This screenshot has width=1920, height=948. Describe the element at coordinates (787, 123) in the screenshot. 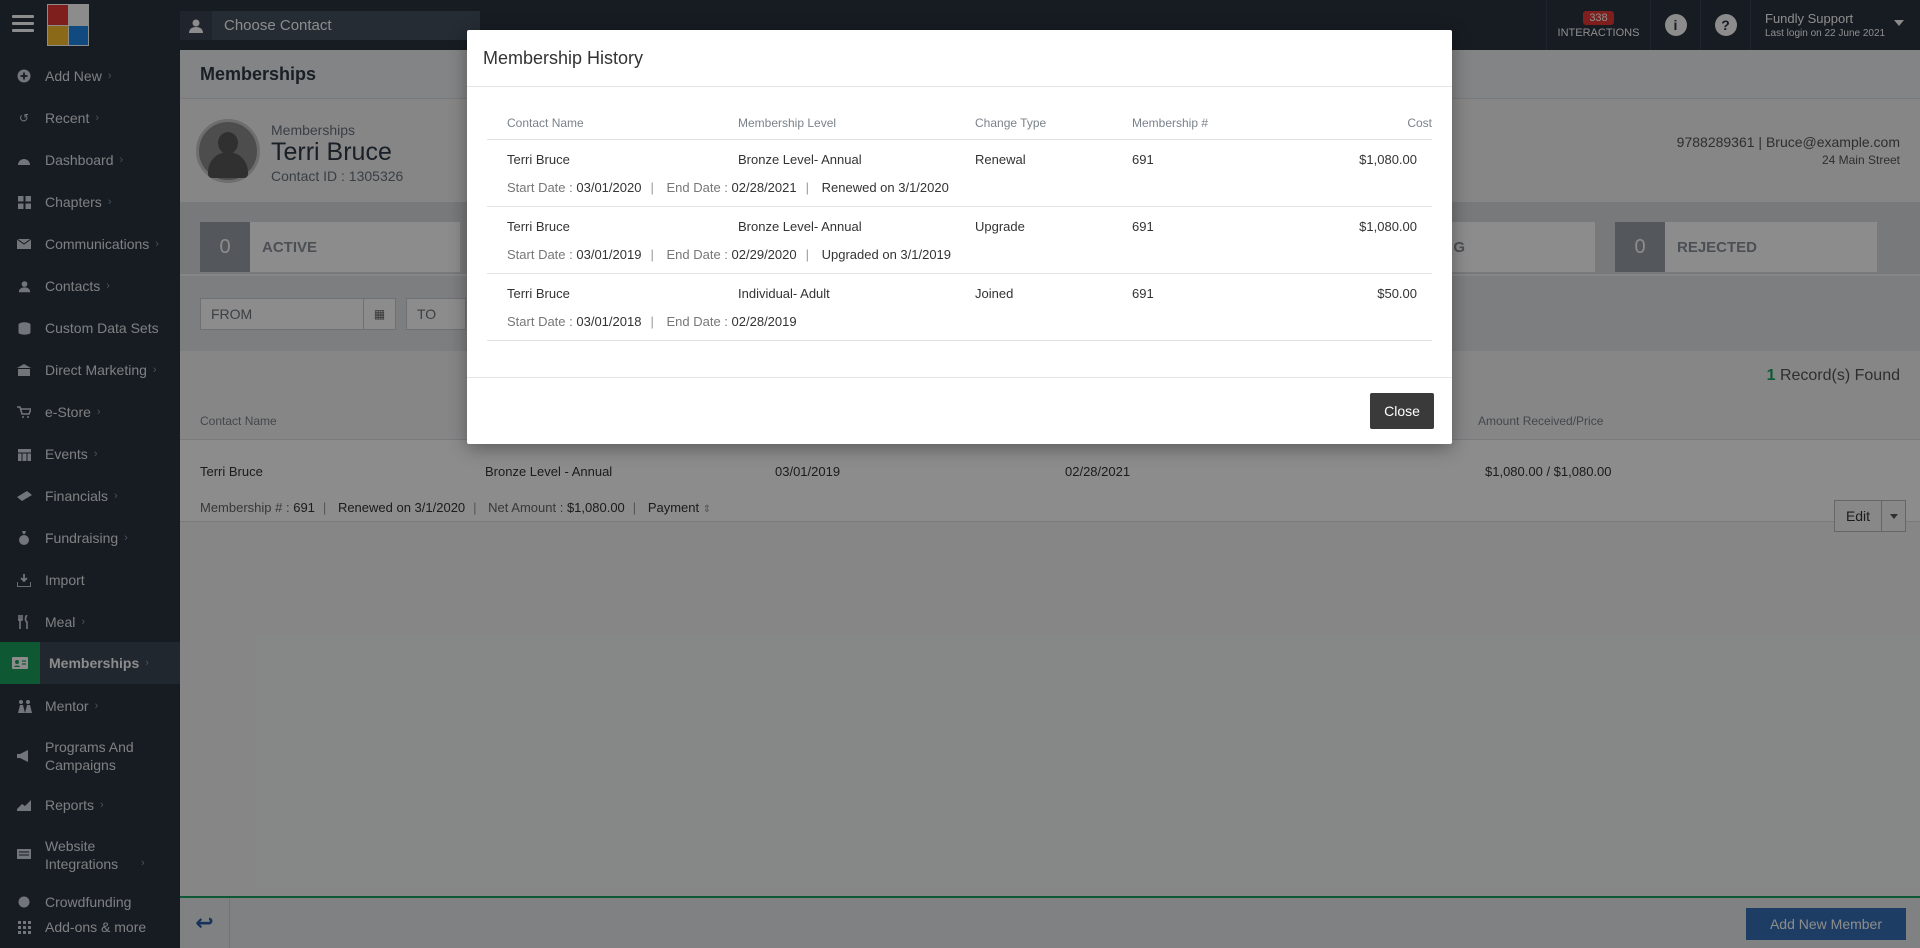

I see `column-header-membership-level: Membership Level` at that location.